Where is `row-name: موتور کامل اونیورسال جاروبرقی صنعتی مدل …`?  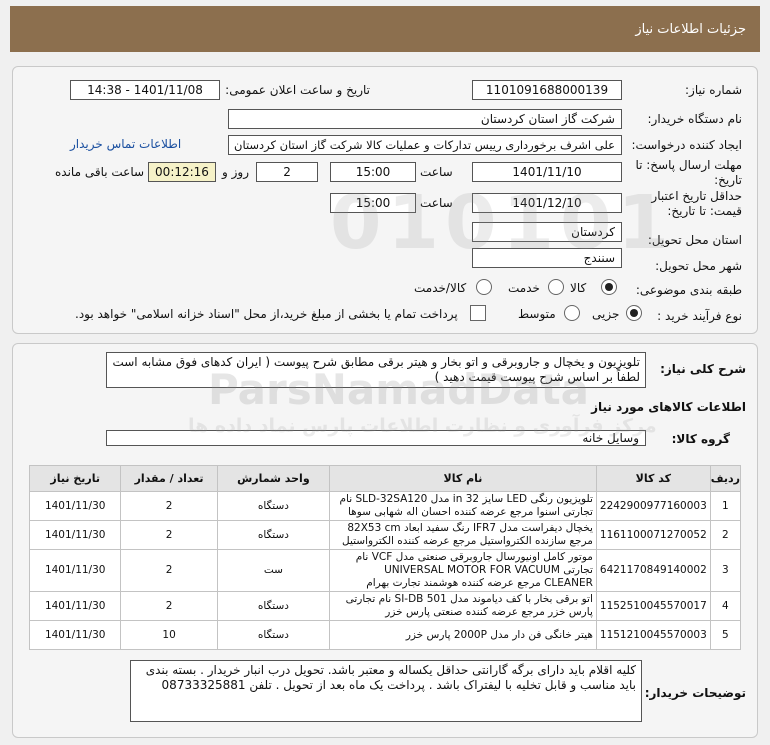
row-name: موتور کامل اونیورسال جاروبرقی صنعتی مدل … is located at coordinates (463, 570).